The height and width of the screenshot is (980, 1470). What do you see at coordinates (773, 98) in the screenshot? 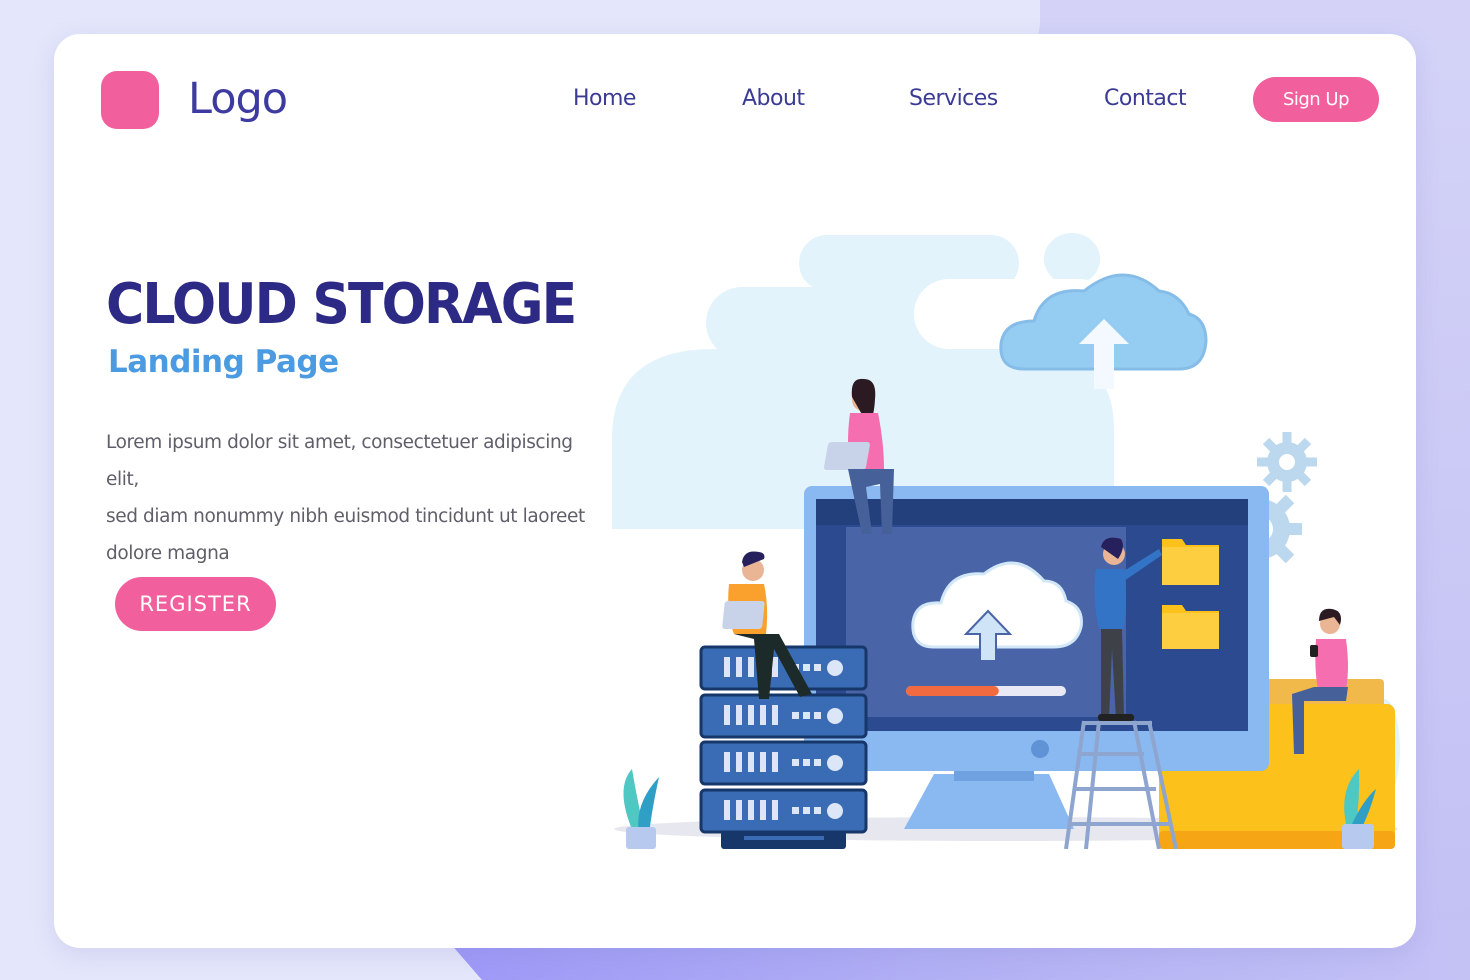
I see `nav-item-about: About` at bounding box center [773, 98].